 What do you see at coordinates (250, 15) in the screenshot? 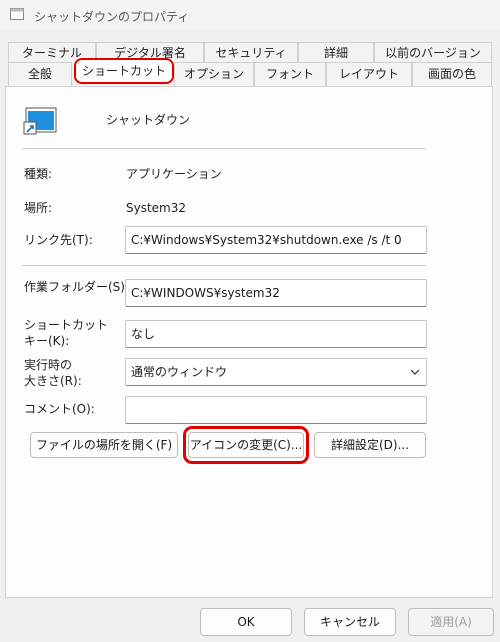
I see `title-bar: シャットダウンのプロパティ` at bounding box center [250, 15].